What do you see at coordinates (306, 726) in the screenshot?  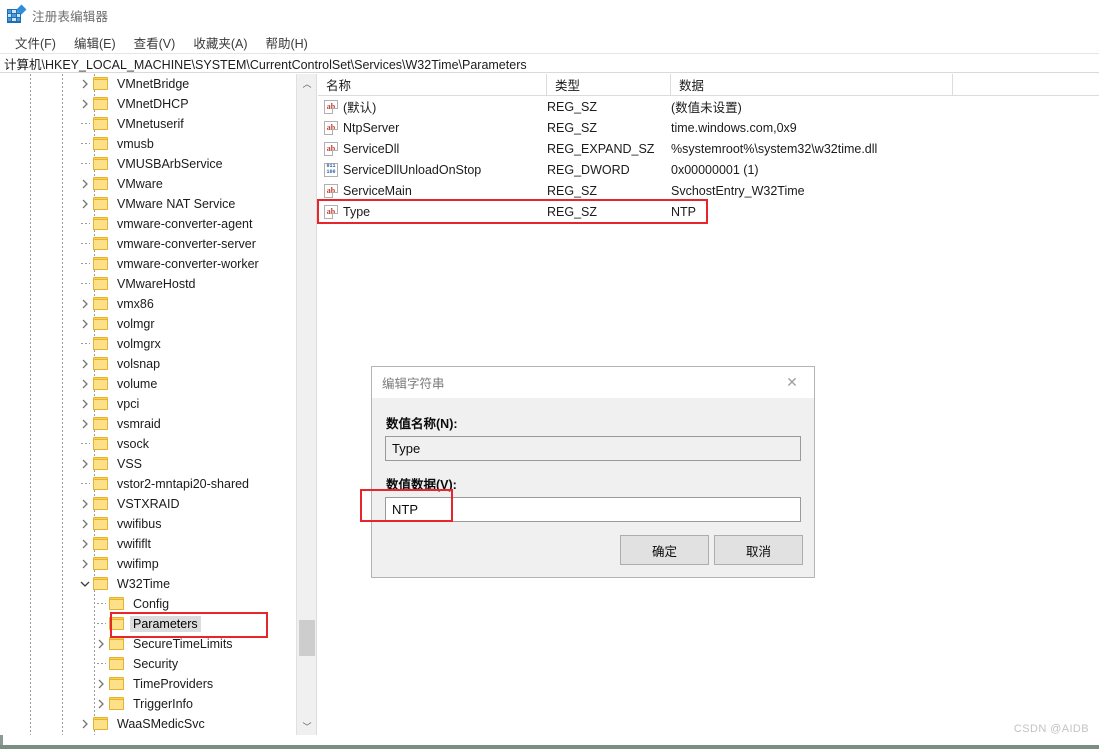 I see `scroll-down-icon: ﹀` at bounding box center [306, 726].